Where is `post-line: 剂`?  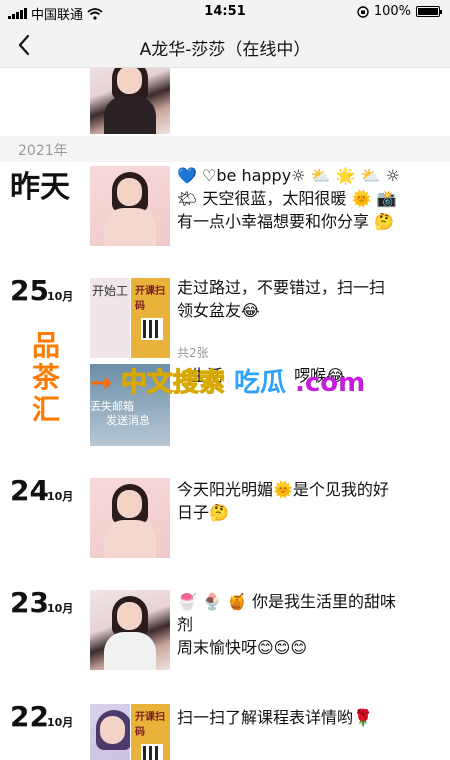
post-line: 剂 is located at coordinates (185, 624).